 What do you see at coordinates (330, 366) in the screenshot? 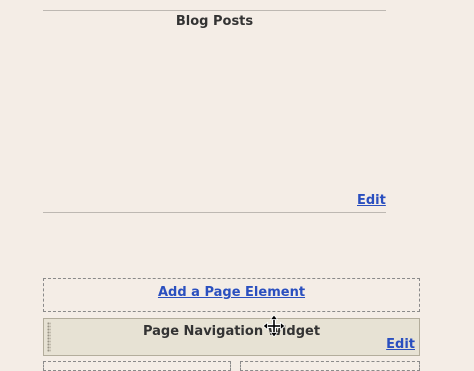
I see `lower-element-box-right` at bounding box center [330, 366].